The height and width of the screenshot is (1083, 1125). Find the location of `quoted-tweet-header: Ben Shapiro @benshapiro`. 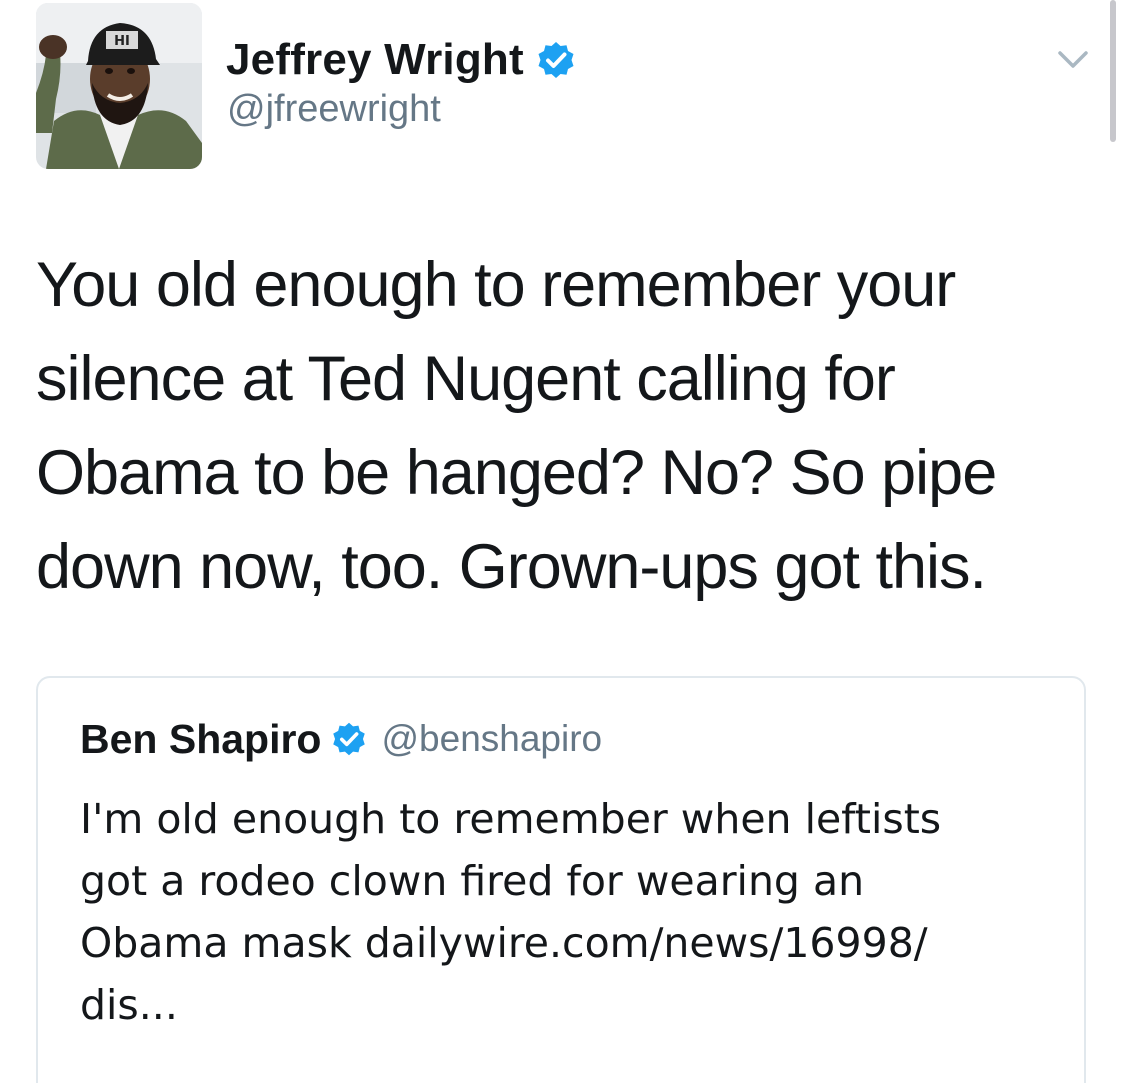

quoted-tweet-header: Ben Shapiro @benshapiro is located at coordinates (341, 739).